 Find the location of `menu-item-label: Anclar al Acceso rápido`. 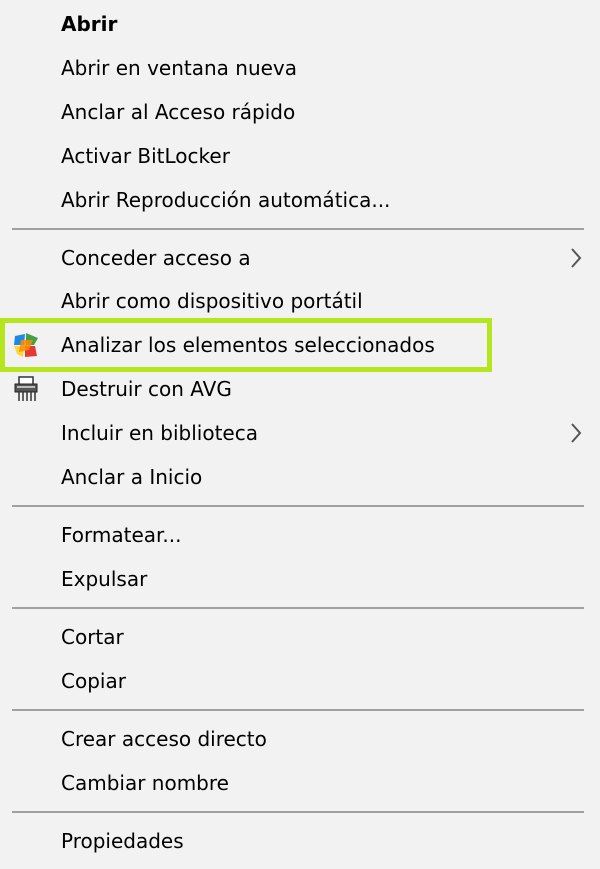

menu-item-label: Anclar al Acceso rápido is located at coordinates (178, 112).